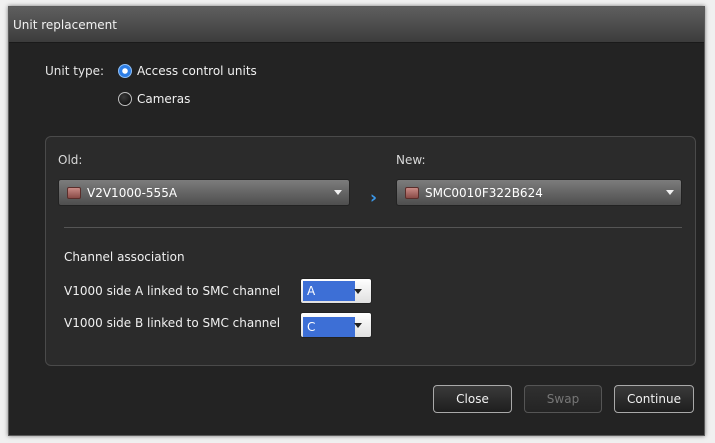 The image size is (715, 443). I want to click on side-b-label: V1000 side B linked to SMC channel, so click(172, 323).